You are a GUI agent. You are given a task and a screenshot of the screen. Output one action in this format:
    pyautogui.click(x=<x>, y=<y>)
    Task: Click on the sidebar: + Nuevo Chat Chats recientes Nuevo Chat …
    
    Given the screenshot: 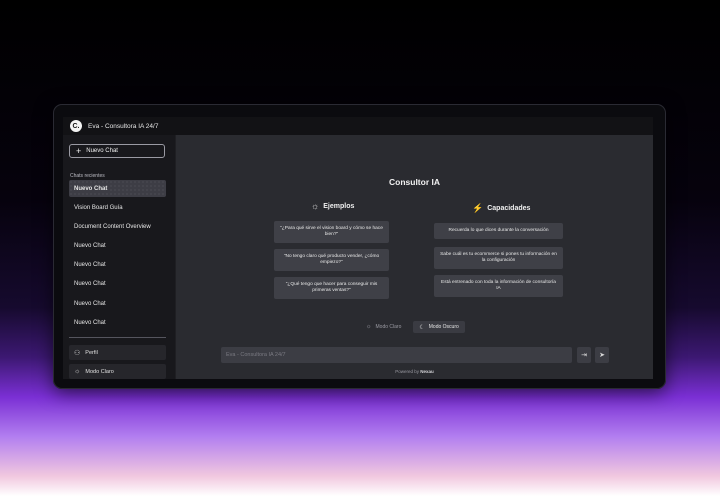 What is the action you would take?
    pyautogui.click(x=119, y=257)
    